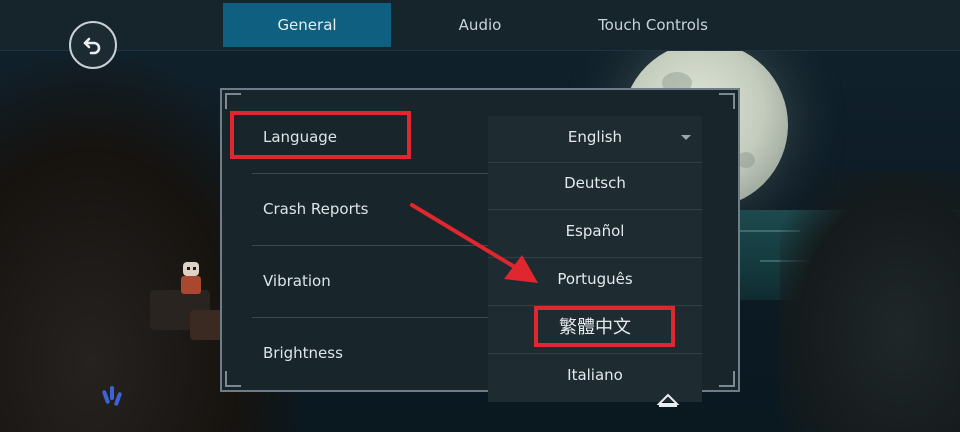 The width and height of the screenshot is (960, 432). What do you see at coordinates (474, 243) in the screenshot?
I see `red-arrow-icon` at bounding box center [474, 243].